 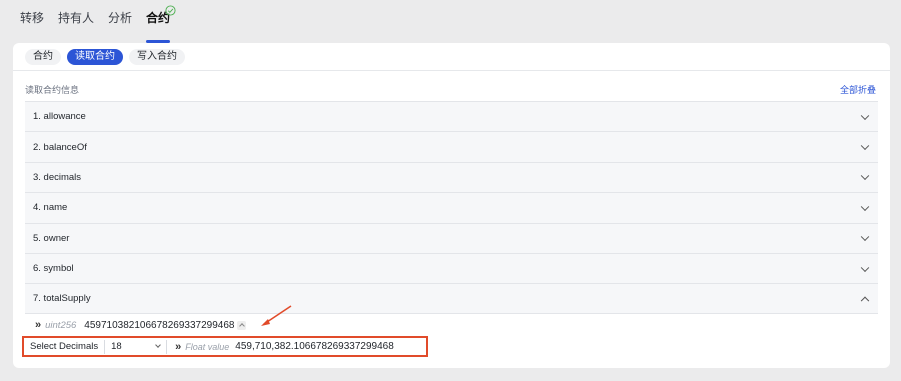 What do you see at coordinates (95, 57) in the screenshot?
I see `subtab-read-contract: 读取合约` at bounding box center [95, 57].